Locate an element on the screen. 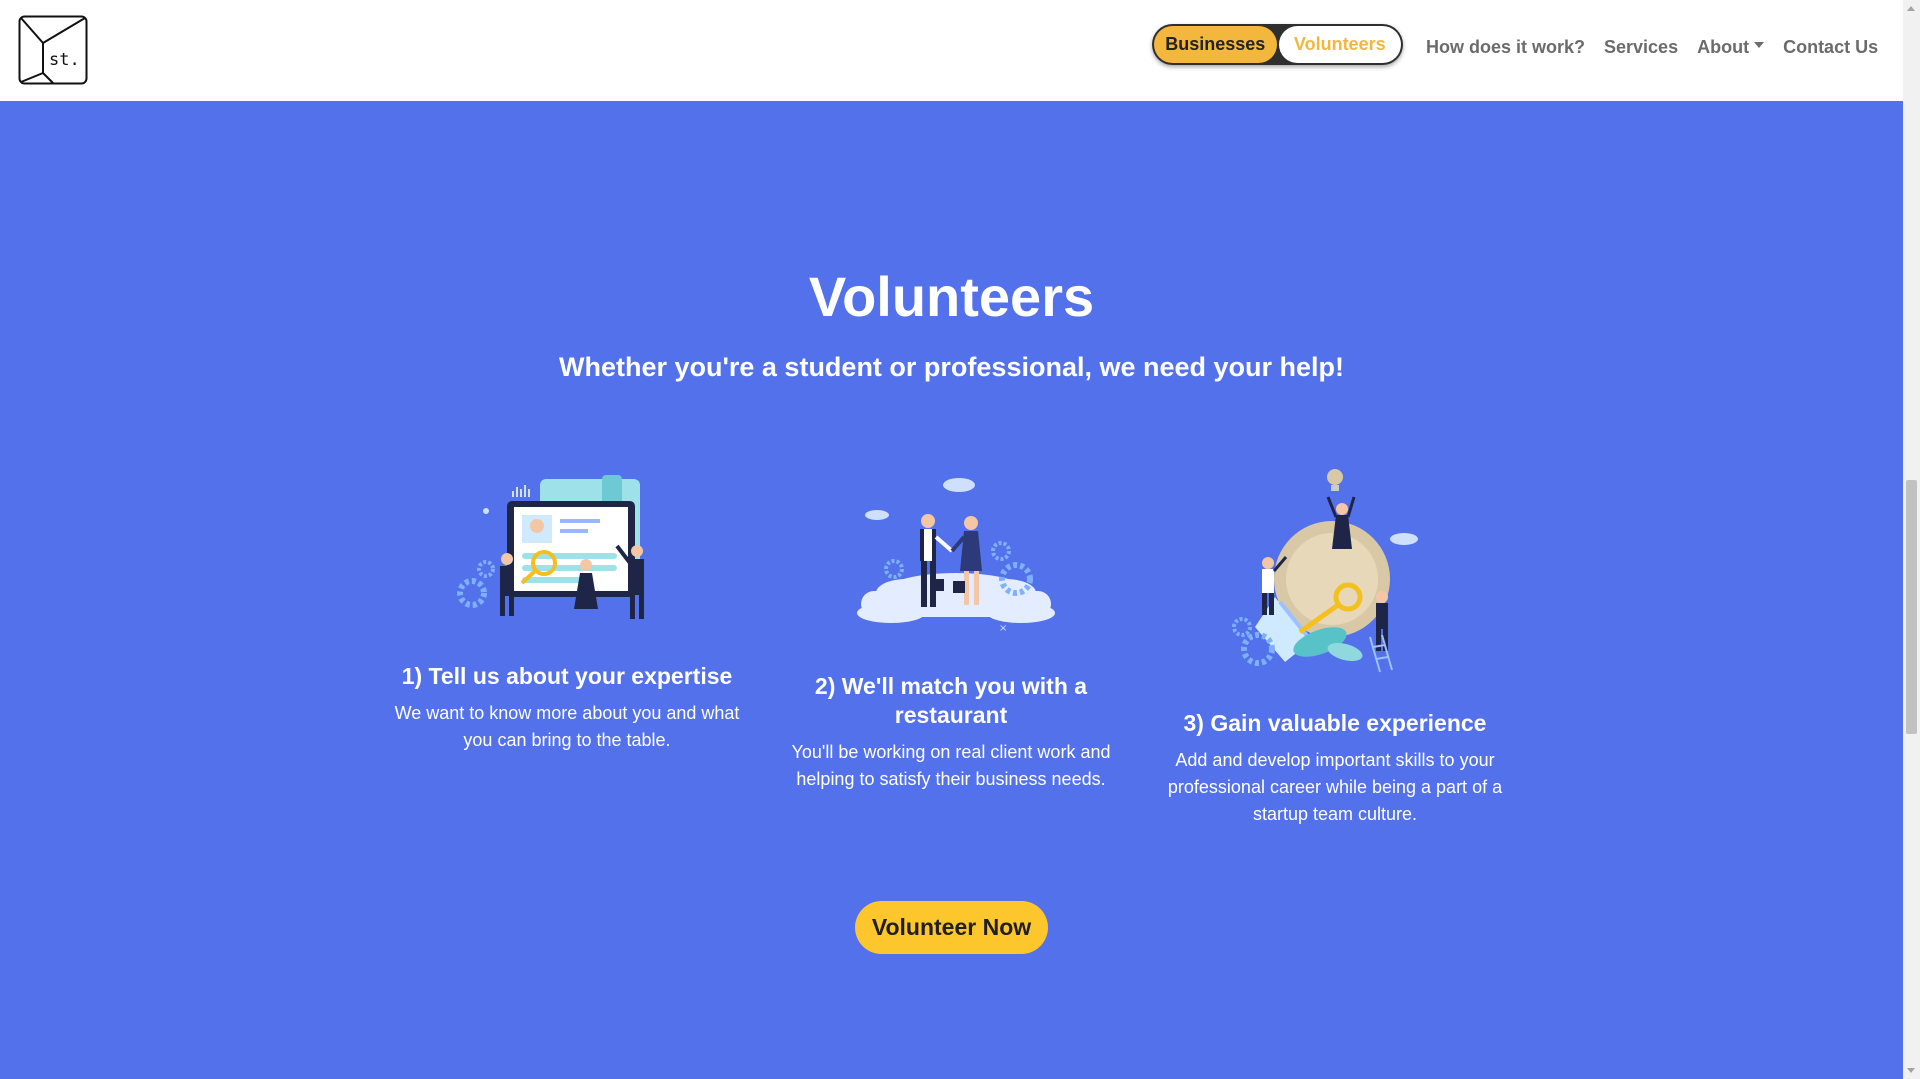  handshake-illustration: × is located at coordinates (956, 556).